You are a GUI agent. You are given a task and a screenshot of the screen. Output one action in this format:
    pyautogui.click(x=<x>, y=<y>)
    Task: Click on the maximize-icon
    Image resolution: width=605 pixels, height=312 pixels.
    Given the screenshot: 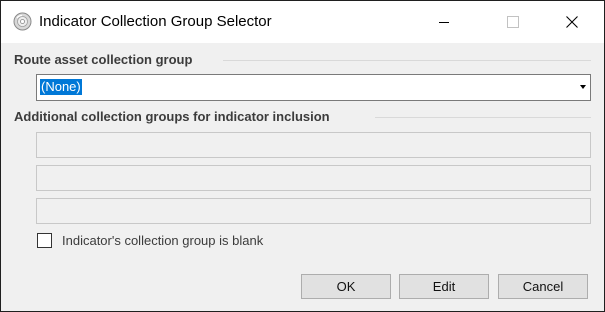 What is the action you would take?
    pyautogui.click(x=513, y=22)
    